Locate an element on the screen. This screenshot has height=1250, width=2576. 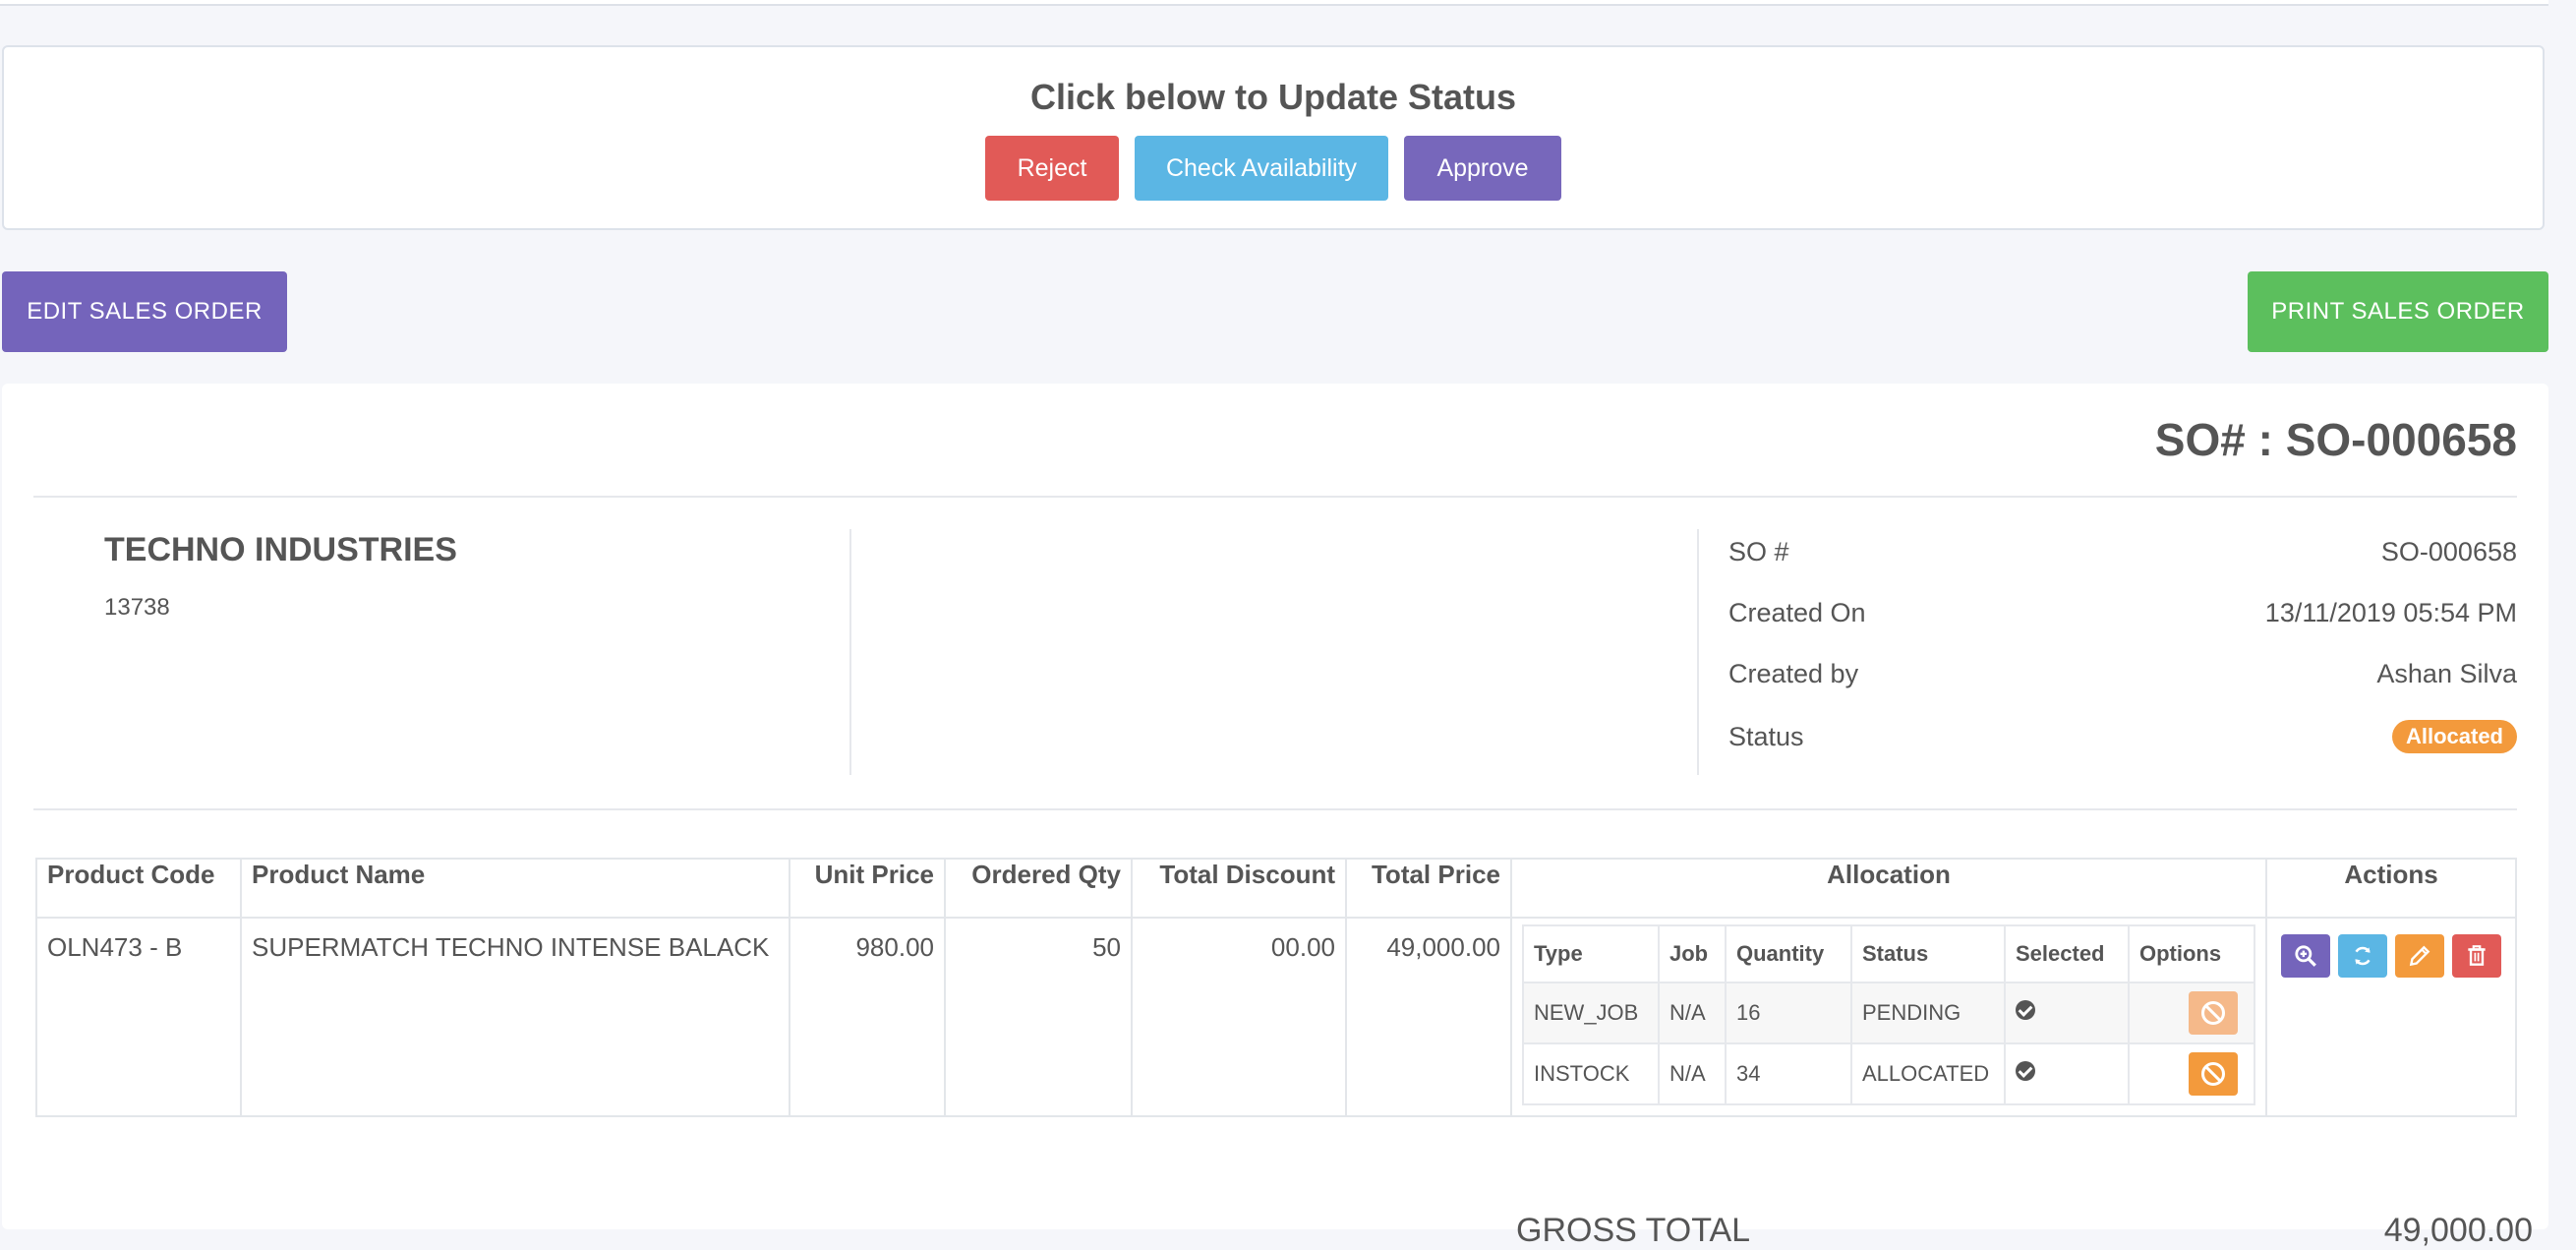
cell-actions is located at coordinates (2391, 1017).